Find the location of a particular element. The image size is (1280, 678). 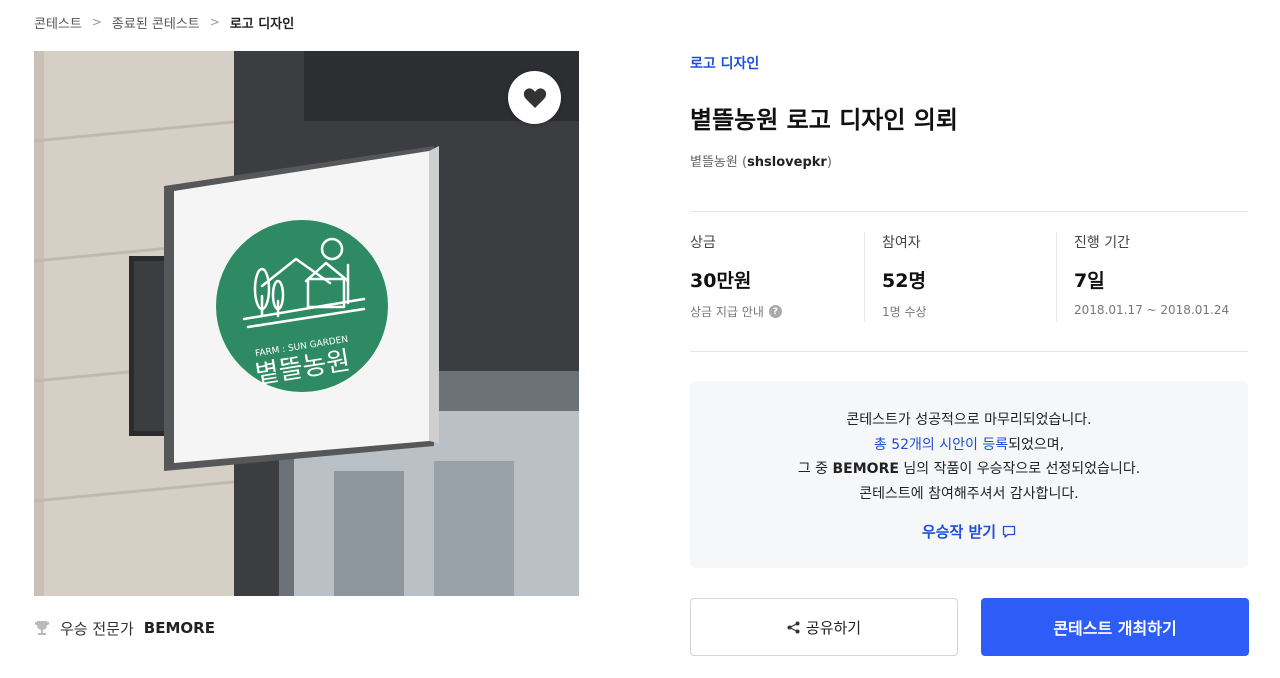

breadcrumb-item-current: 로고 디자인 is located at coordinates (262, 24).